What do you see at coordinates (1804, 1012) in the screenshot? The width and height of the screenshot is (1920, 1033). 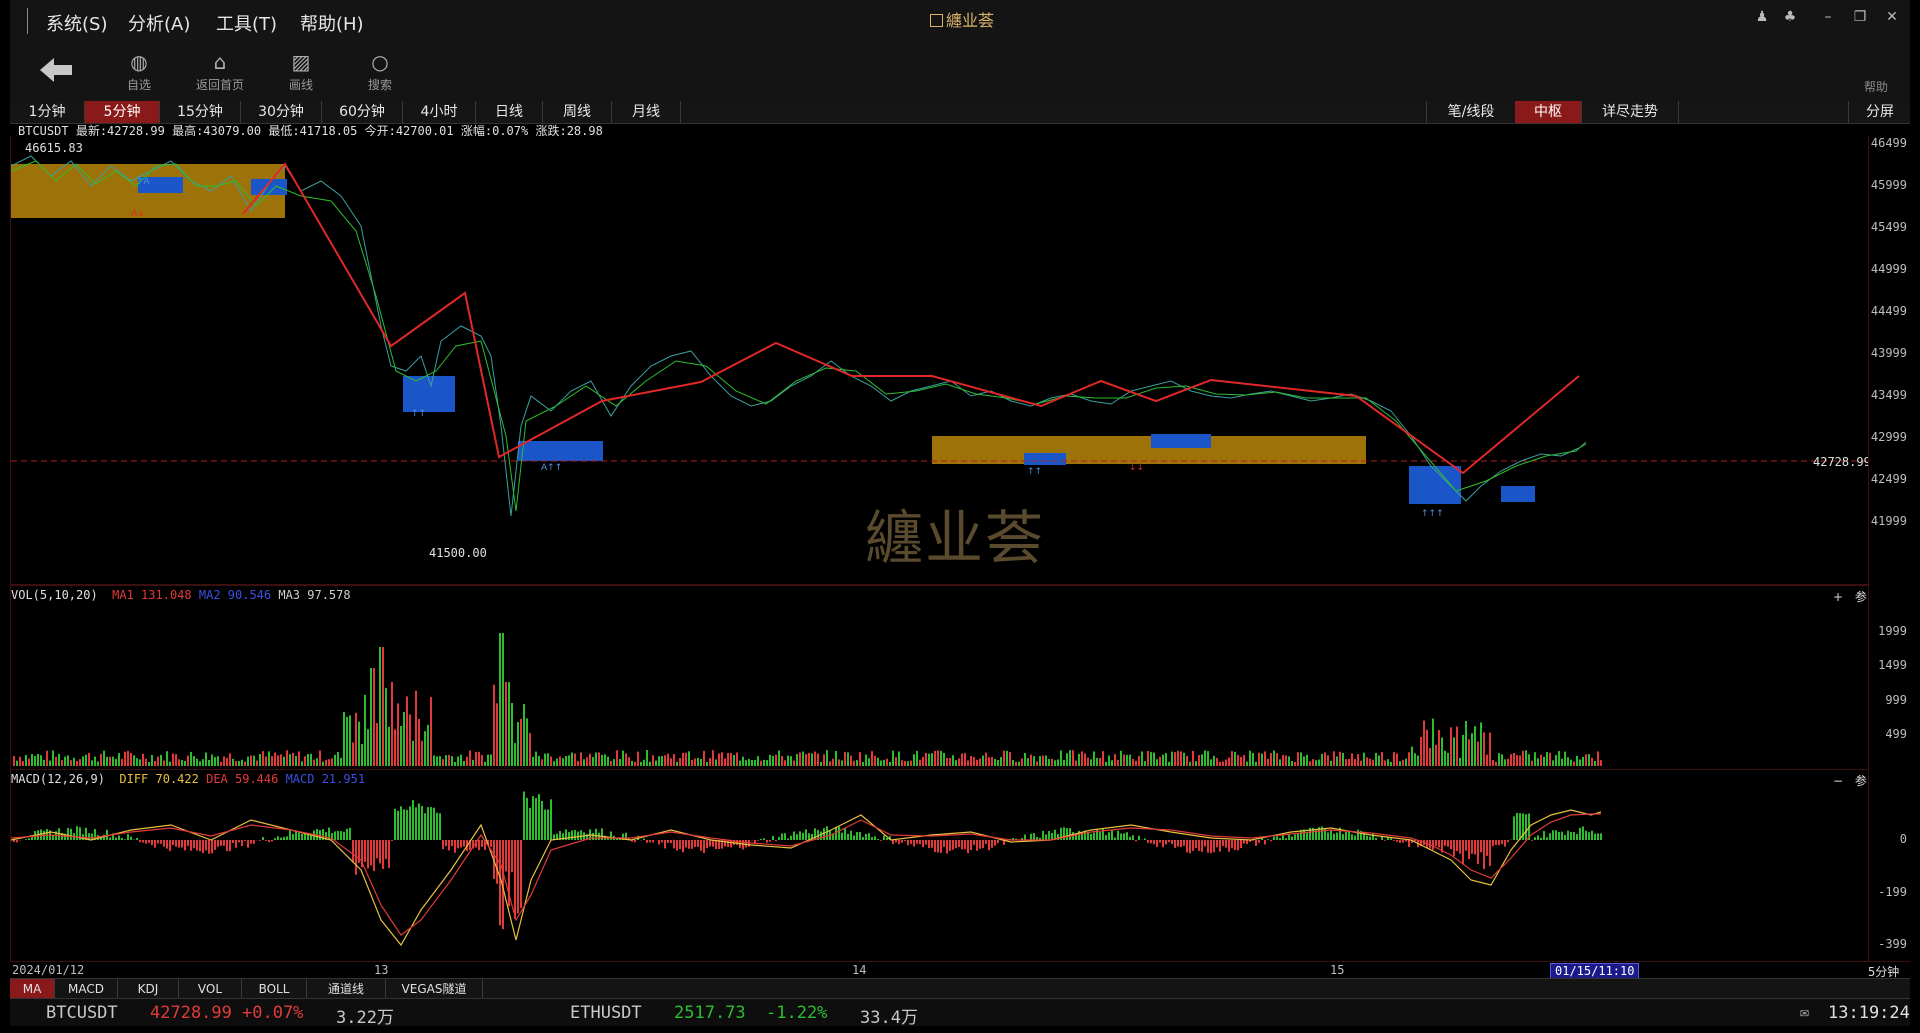 I see `mail-icon: ✉` at bounding box center [1804, 1012].